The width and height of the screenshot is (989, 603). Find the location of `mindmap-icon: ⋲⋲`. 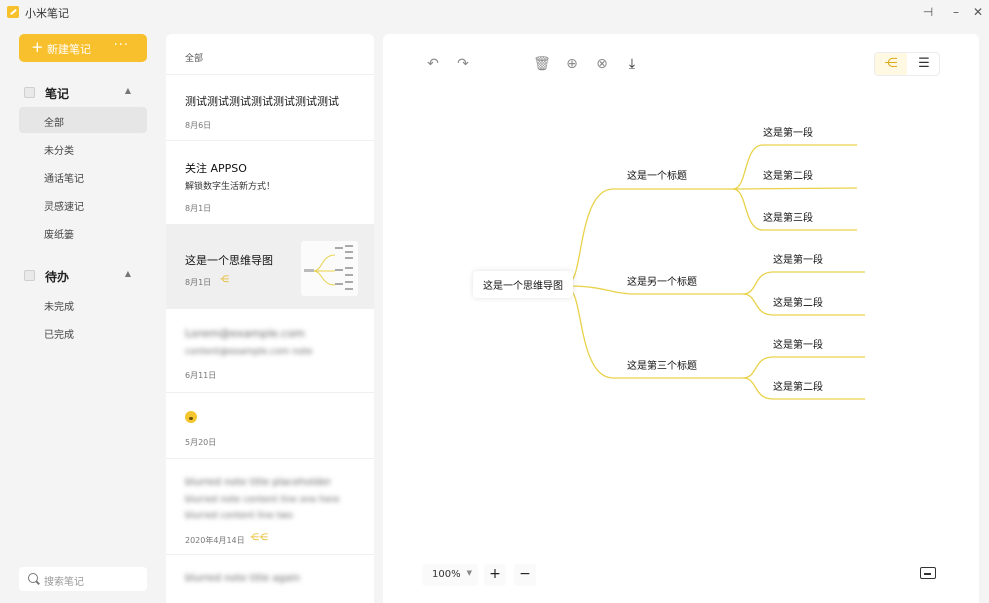

mindmap-icon: ⋲⋲ is located at coordinates (259, 538).